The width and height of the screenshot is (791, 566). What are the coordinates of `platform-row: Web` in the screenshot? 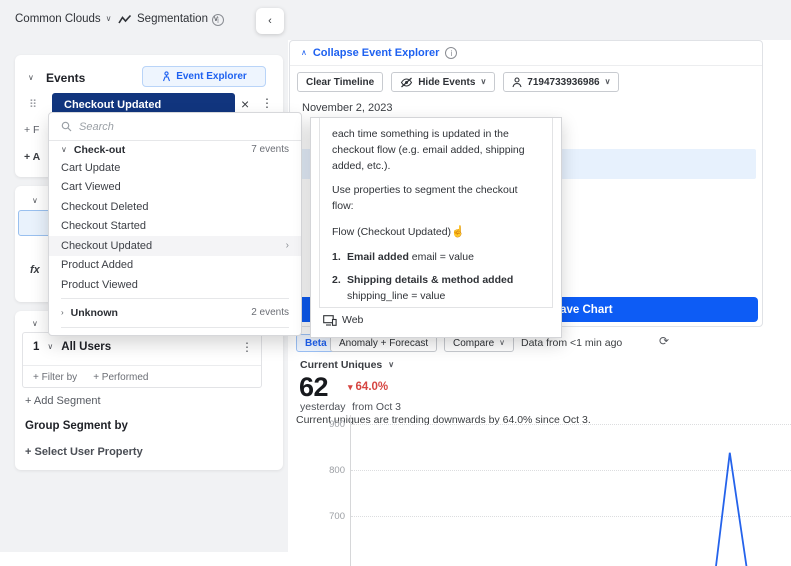 It's located at (436, 320).